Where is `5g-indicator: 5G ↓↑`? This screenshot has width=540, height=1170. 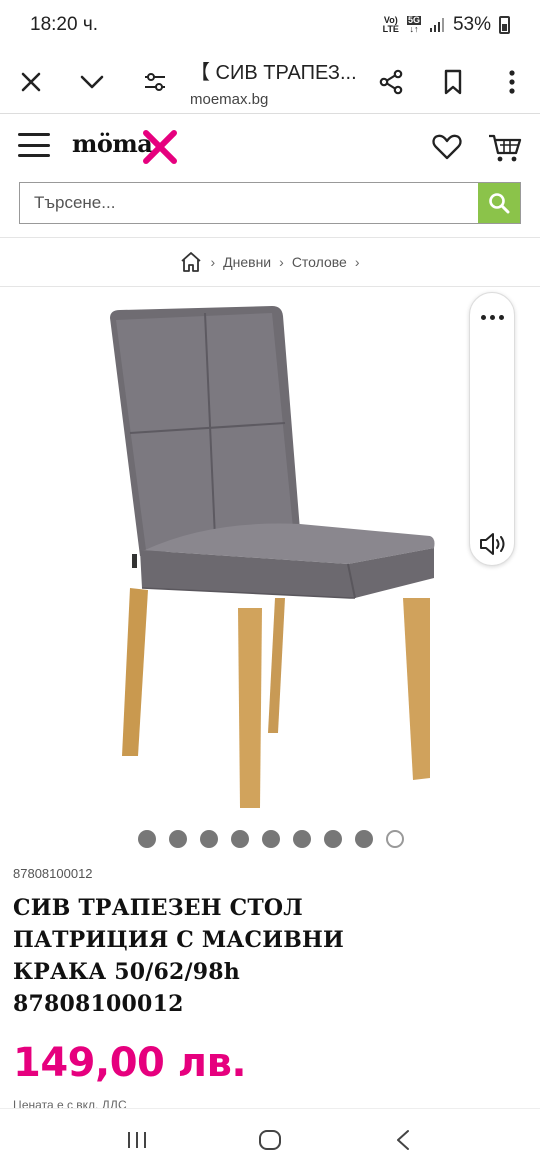 5g-indicator: 5G ↓↑ is located at coordinates (413, 24).